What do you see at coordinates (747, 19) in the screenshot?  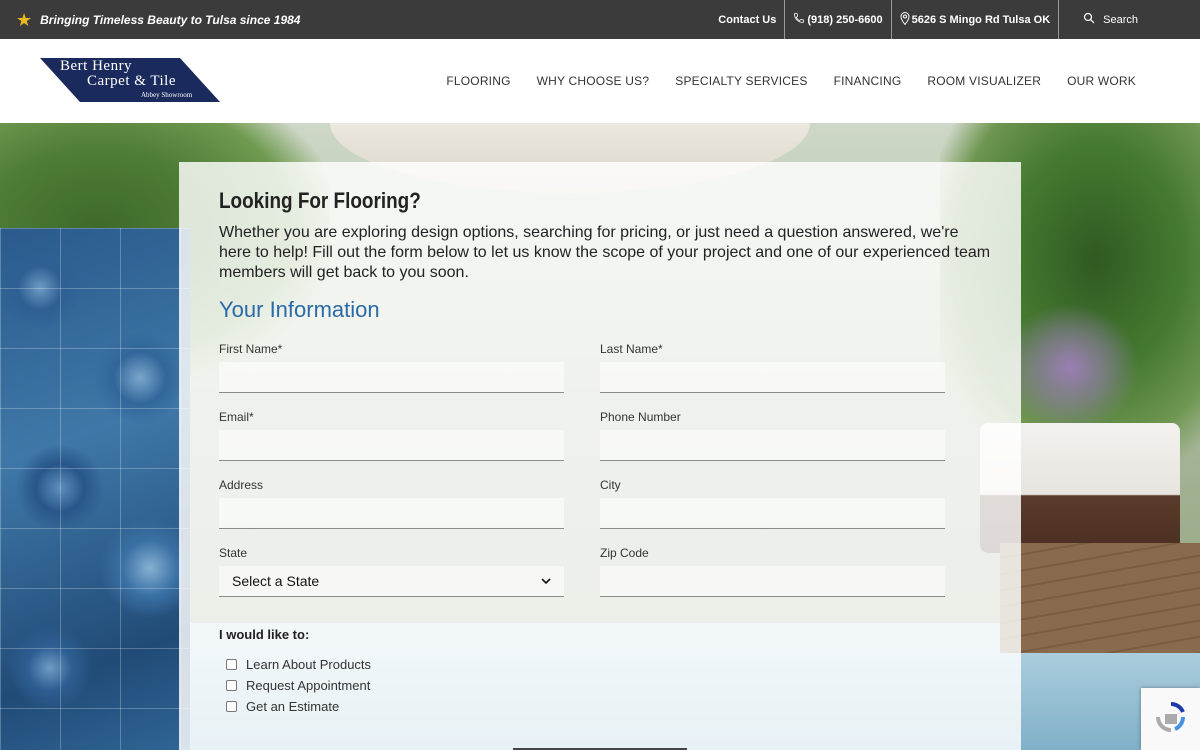 I see `contact-us-link: Contact Us` at bounding box center [747, 19].